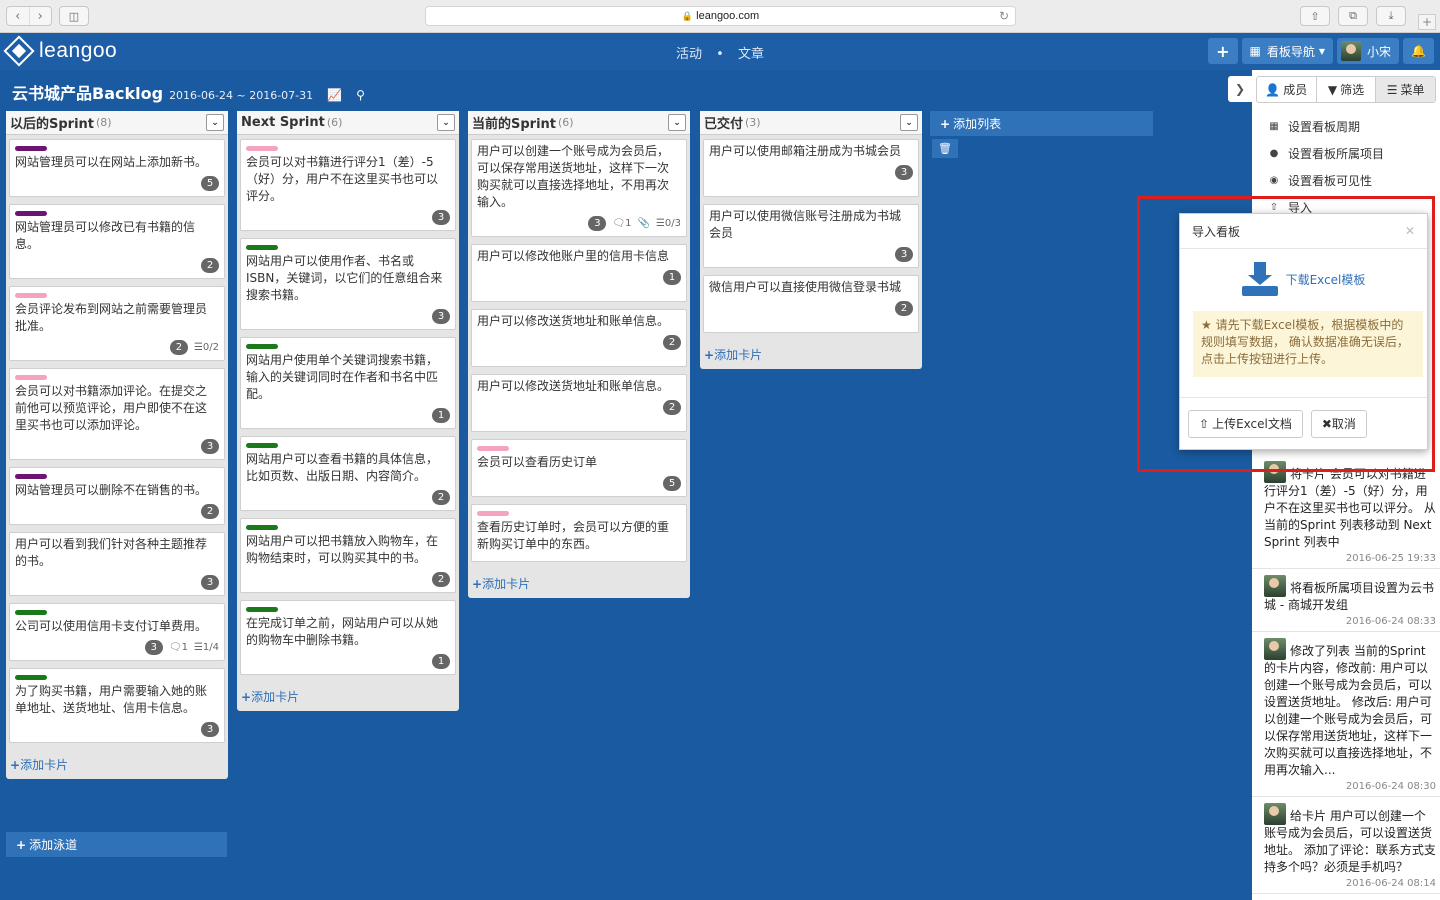 The image size is (1440, 900). What do you see at coordinates (751, 54) in the screenshot?
I see `nav-articles: 文章` at bounding box center [751, 54].